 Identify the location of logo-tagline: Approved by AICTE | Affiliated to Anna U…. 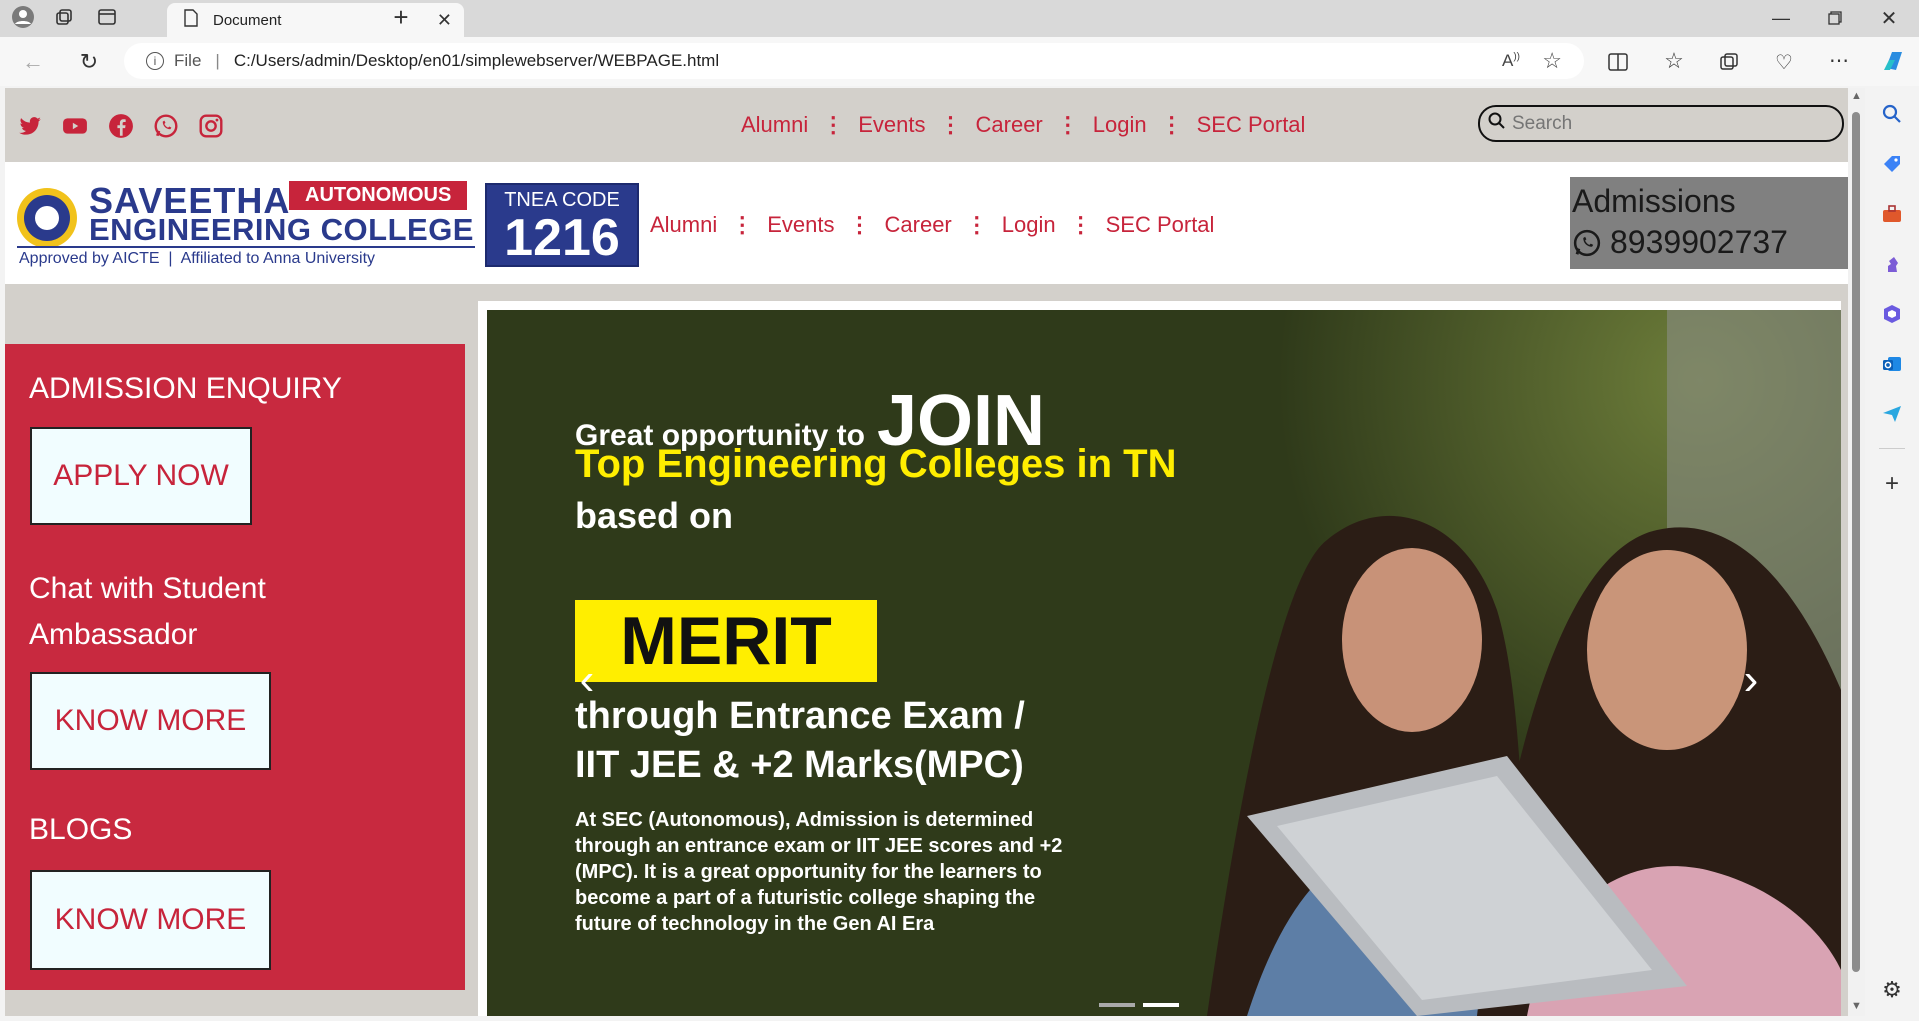
(197, 258).